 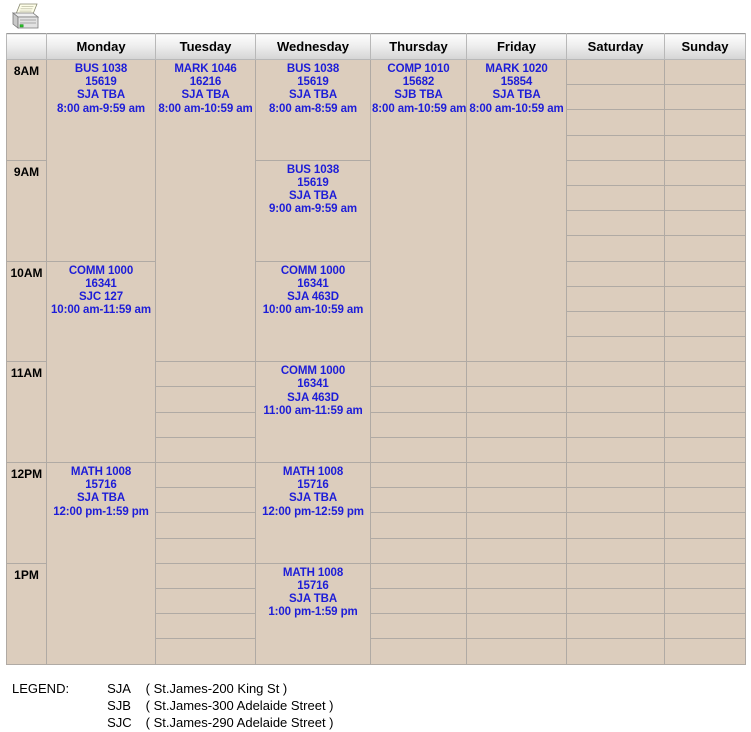 I want to click on event-time: 9:00 am-9:59 am, so click(x=313, y=209).